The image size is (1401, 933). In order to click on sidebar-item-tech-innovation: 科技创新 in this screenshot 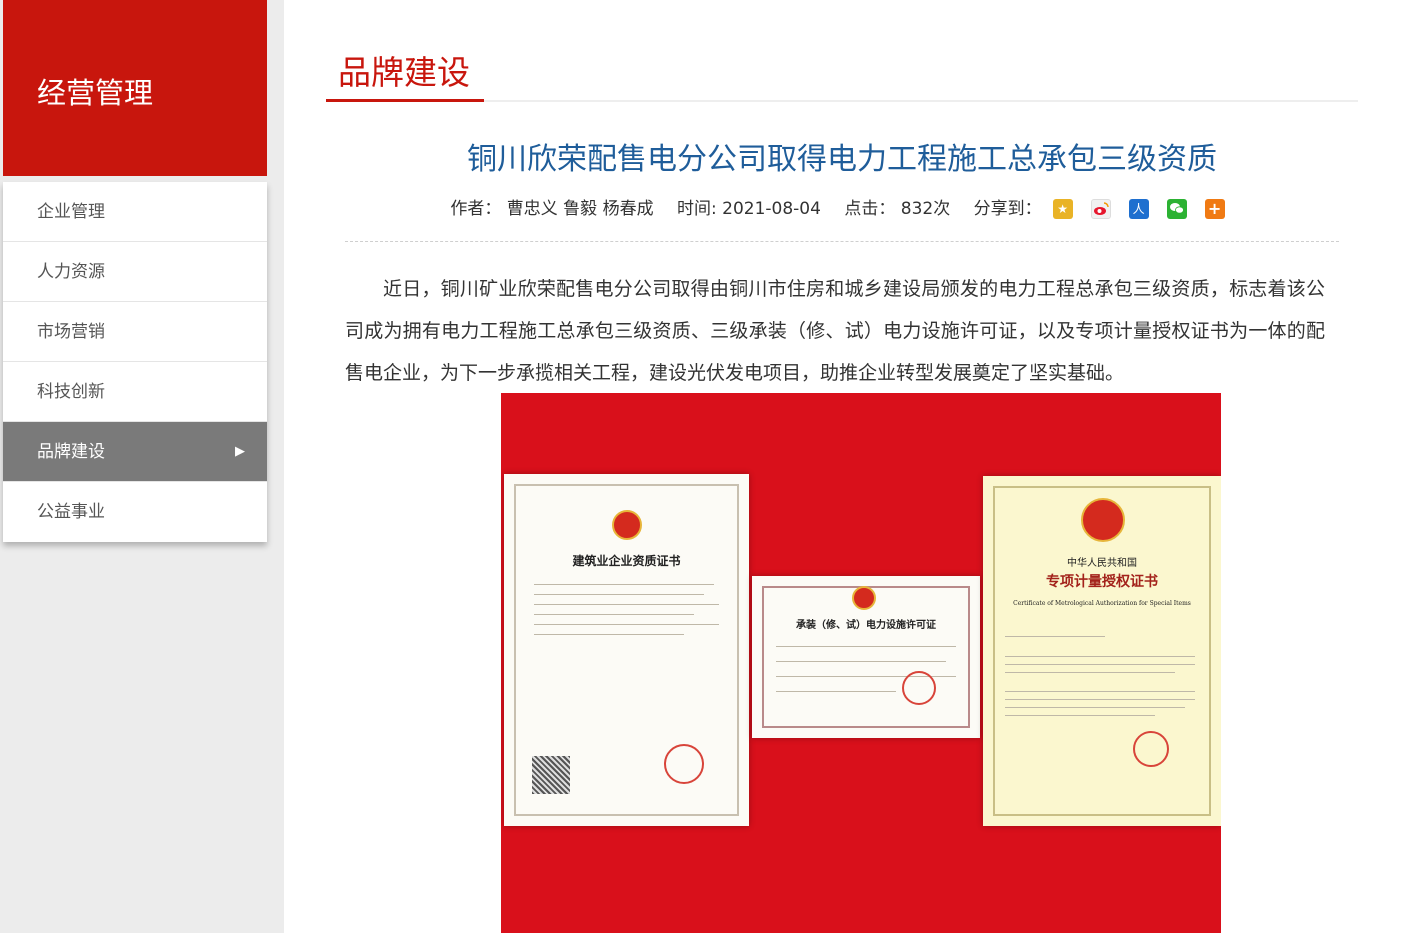, I will do `click(135, 392)`.